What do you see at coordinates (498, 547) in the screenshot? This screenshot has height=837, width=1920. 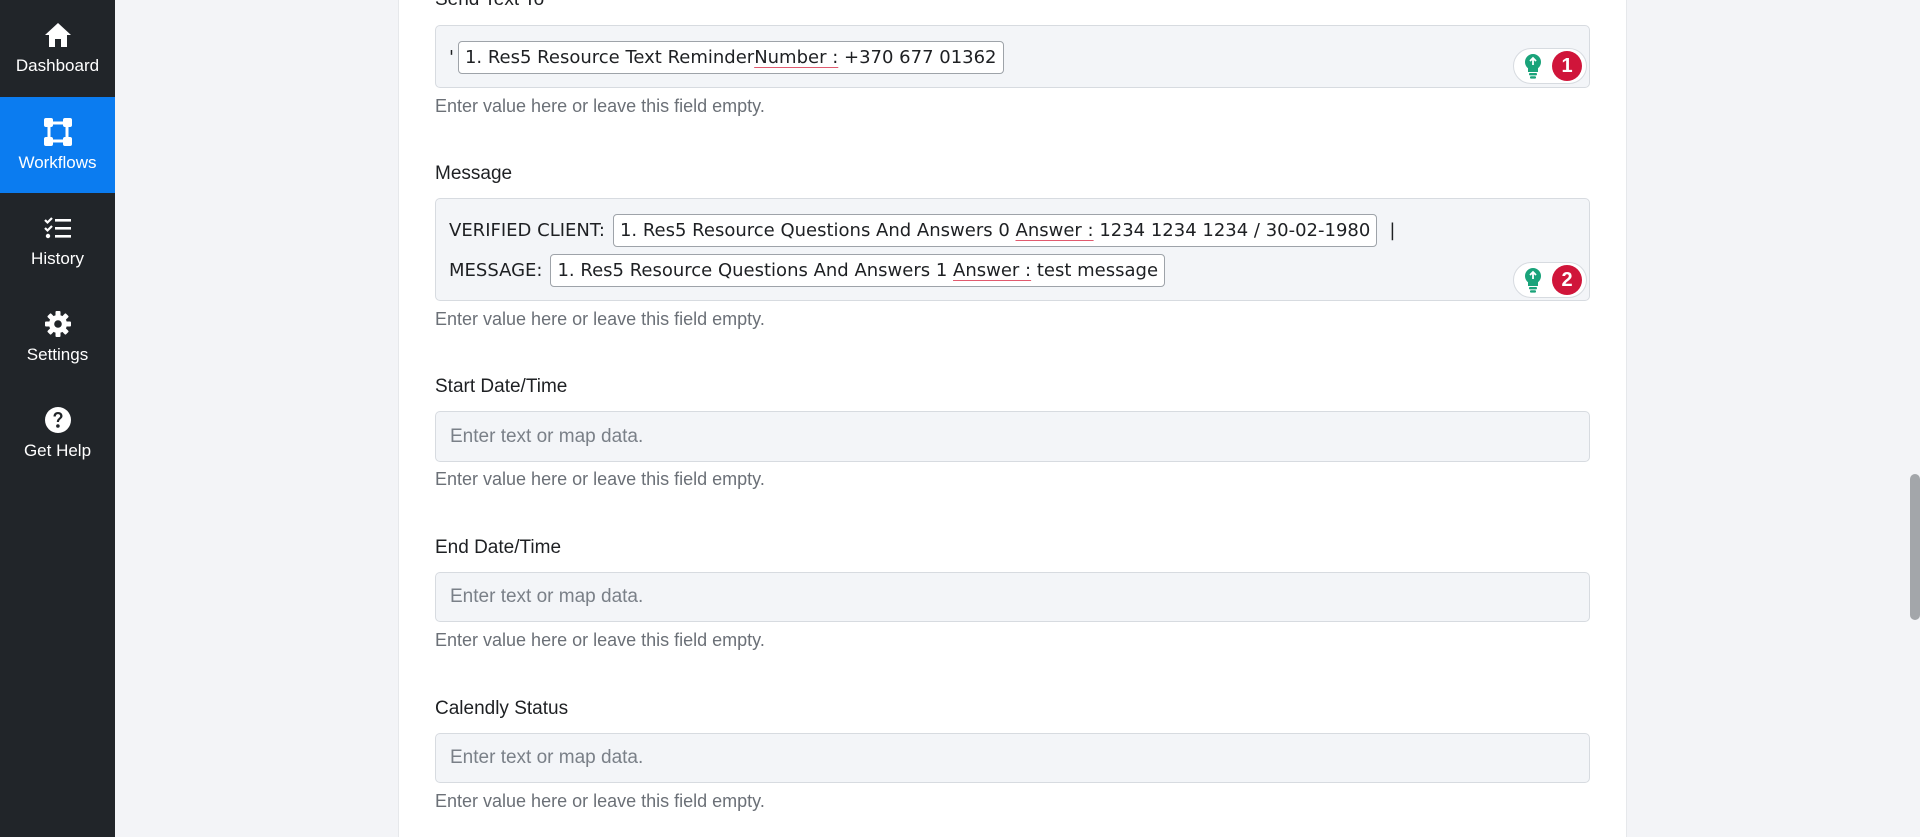 I see `end-datetime-label: End Date/Time` at bounding box center [498, 547].